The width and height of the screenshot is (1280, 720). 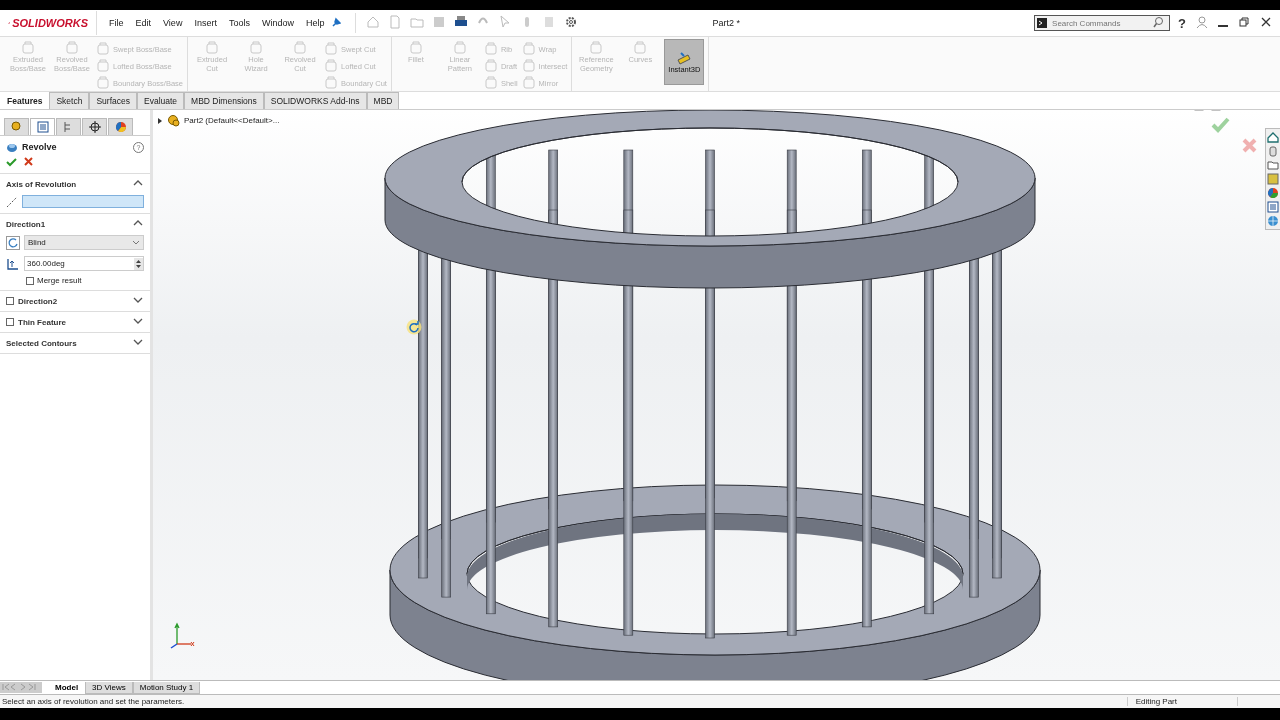 What do you see at coordinates (1042, 23) in the screenshot?
I see `command-prompt-icon` at bounding box center [1042, 23].